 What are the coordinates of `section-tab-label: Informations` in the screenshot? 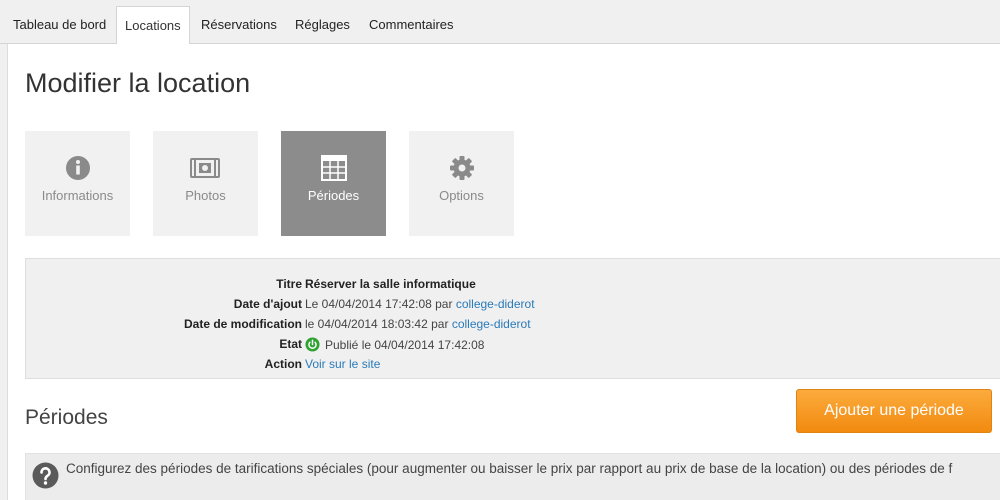 It's located at (77, 195).